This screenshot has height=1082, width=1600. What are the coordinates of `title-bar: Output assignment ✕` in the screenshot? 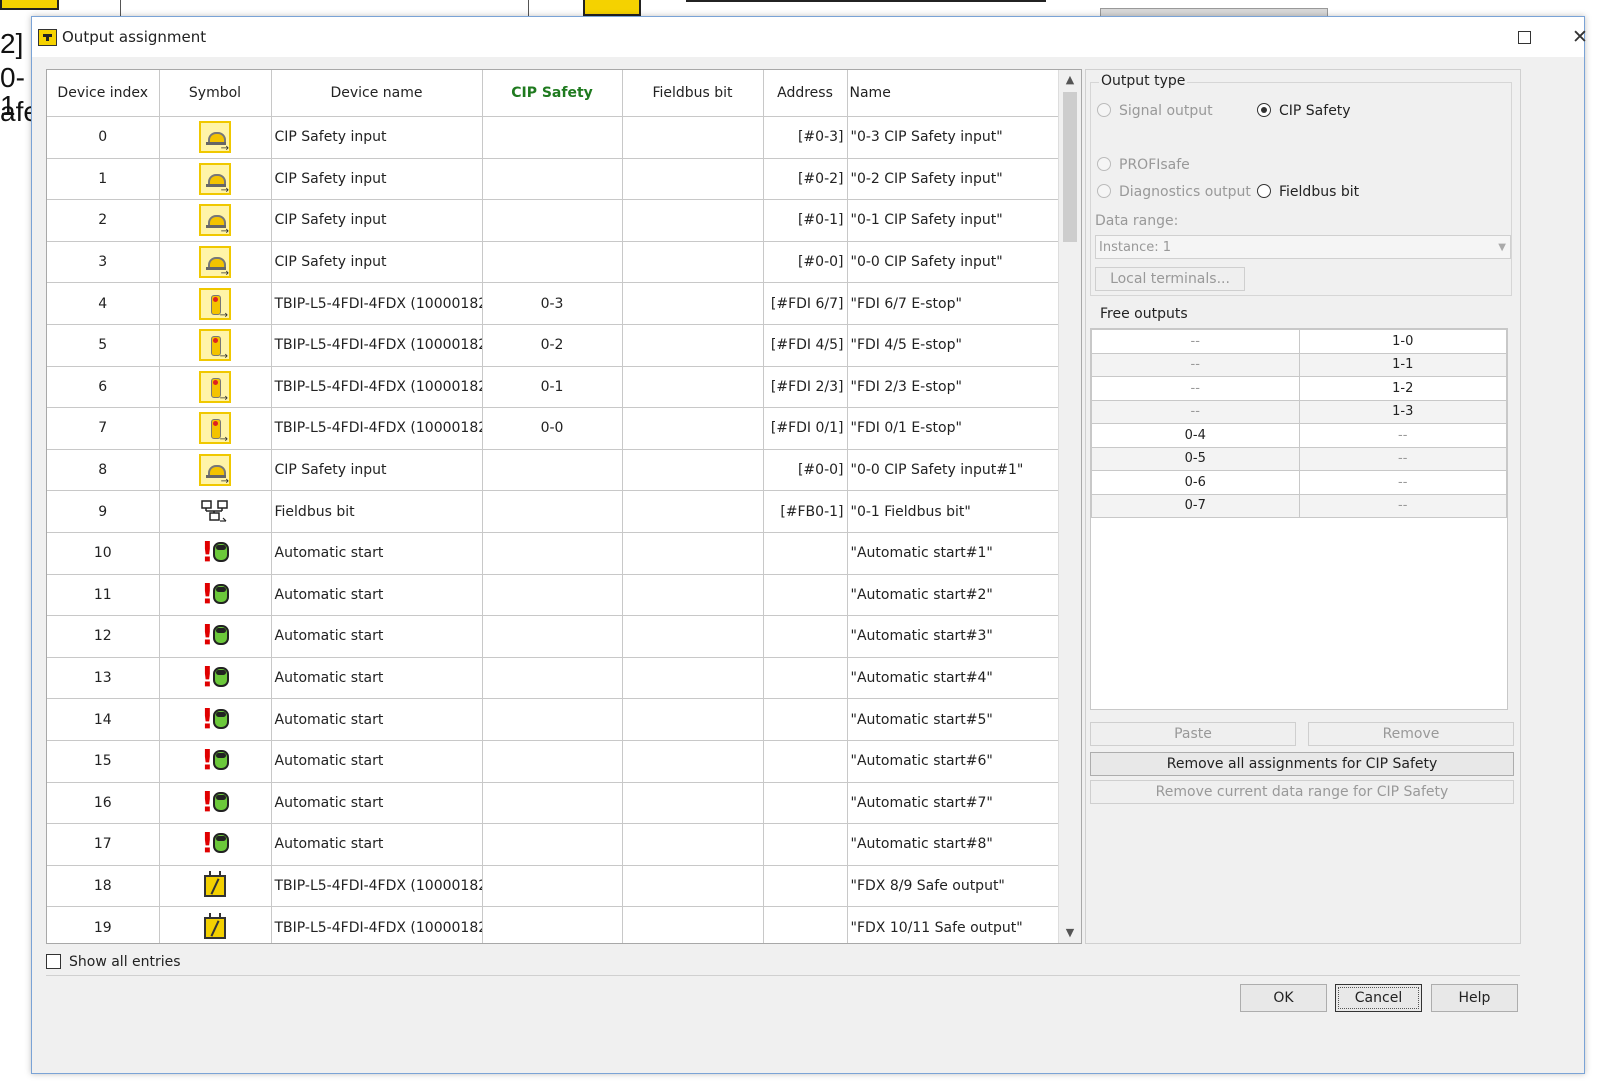 It's located at (810, 37).